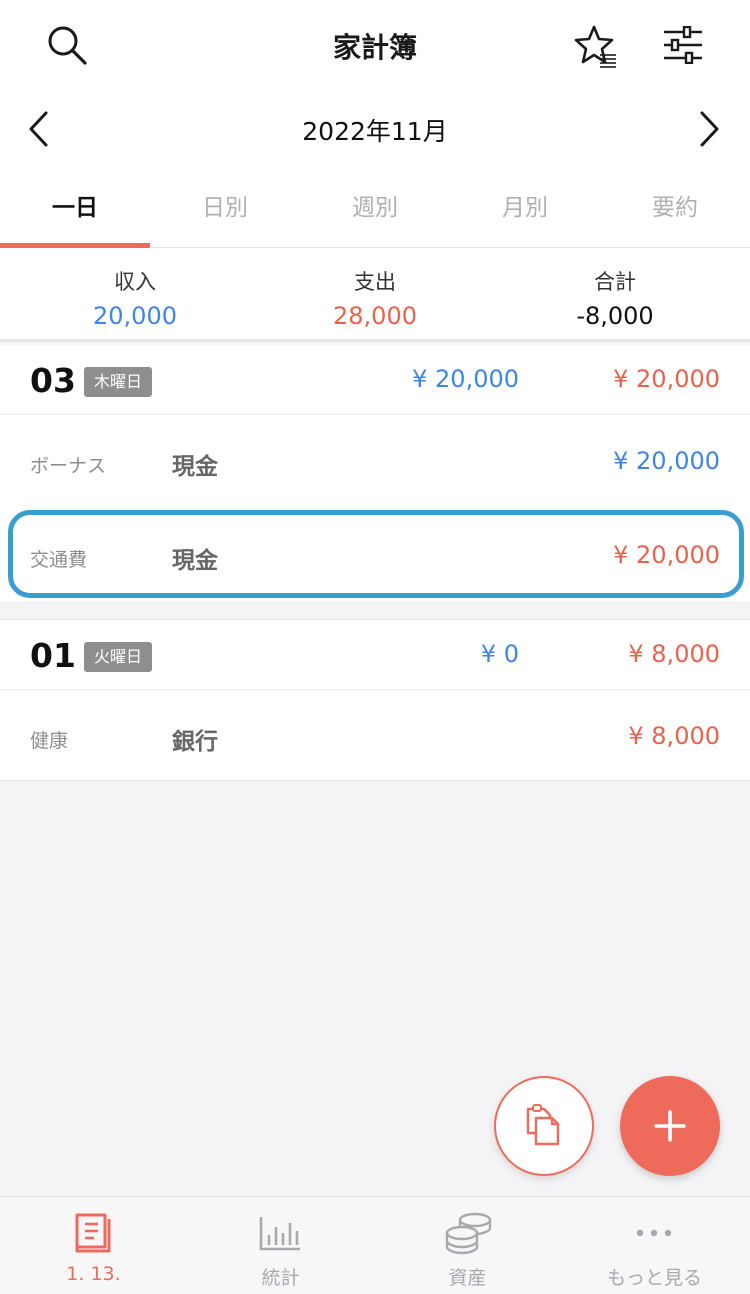 The height and width of the screenshot is (1294, 750). Describe the element at coordinates (375, 462) in the screenshot. I see `transaction-row: ボーナス 現金 ¥ 20,000` at that location.